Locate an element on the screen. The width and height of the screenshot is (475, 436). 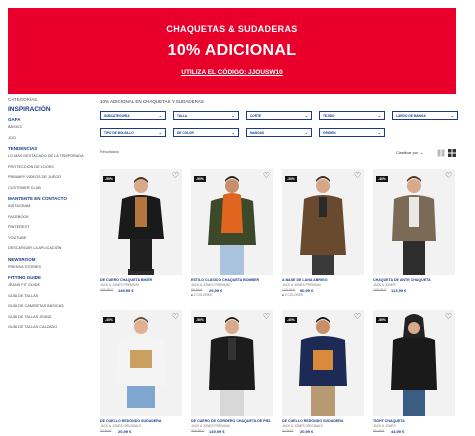
sidebar-item: CUSTOMER CLUB is located at coordinates (49, 188).